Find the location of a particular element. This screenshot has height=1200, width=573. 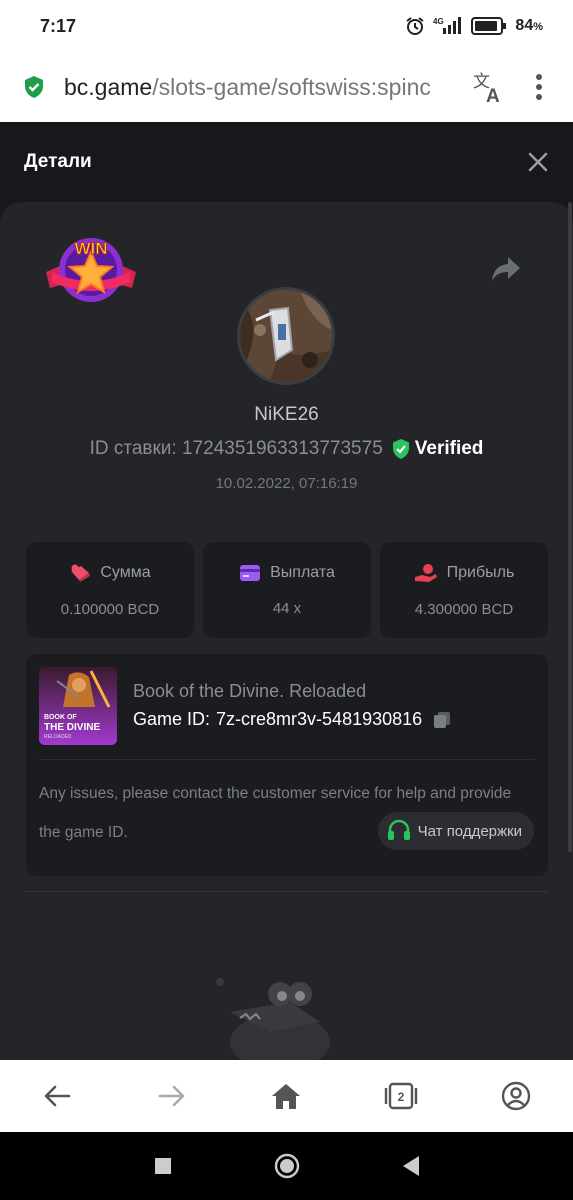

stat-payout-value: 44 x is located at coordinates (287, 608).